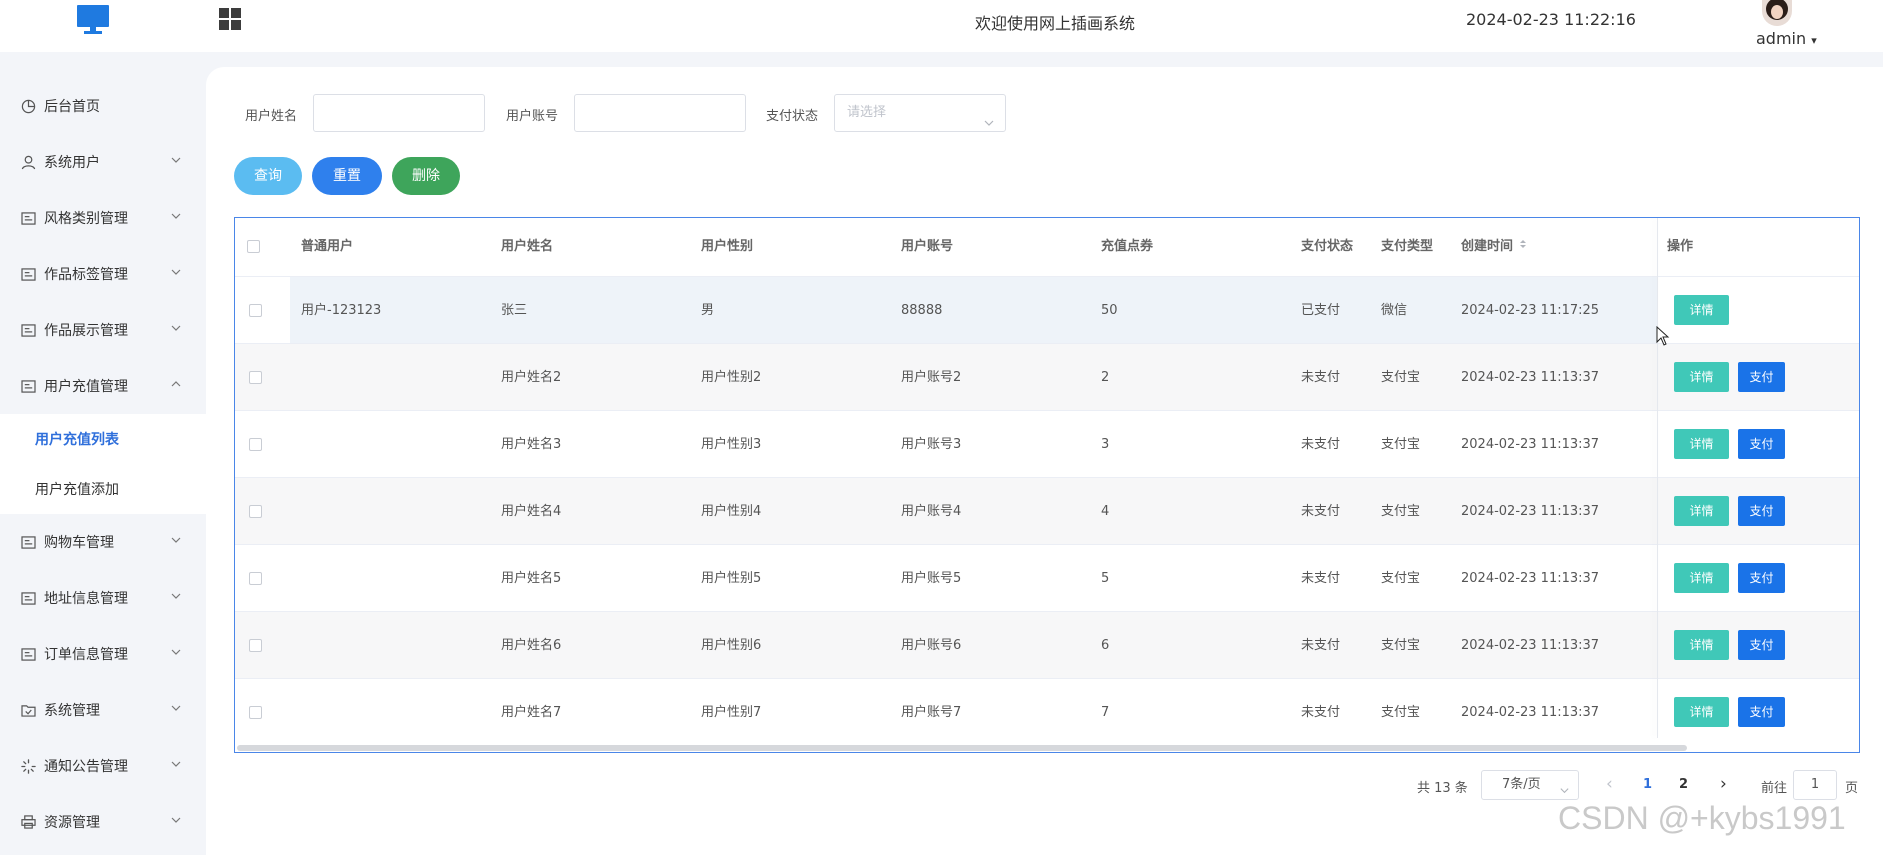  Describe the element at coordinates (731, 511) in the screenshot. I see `cell-gender: 用户性别4` at that location.